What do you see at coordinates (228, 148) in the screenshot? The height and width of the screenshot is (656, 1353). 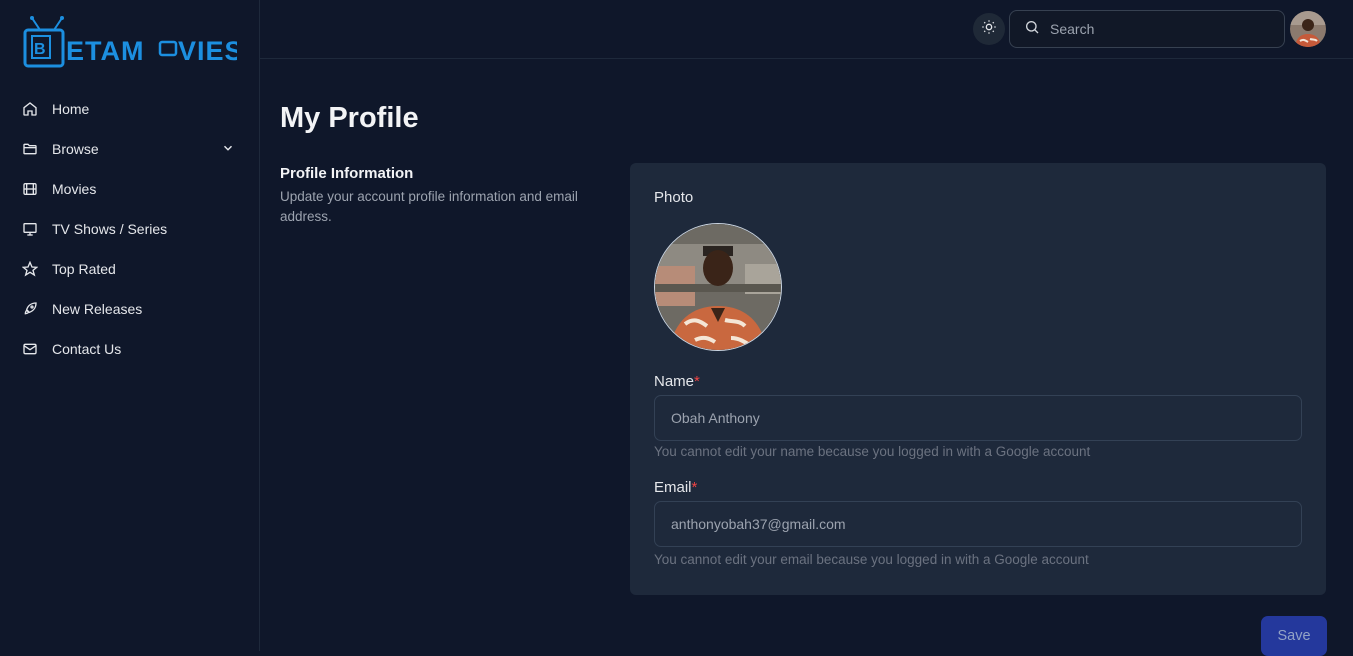 I see `chevron-down-icon` at bounding box center [228, 148].